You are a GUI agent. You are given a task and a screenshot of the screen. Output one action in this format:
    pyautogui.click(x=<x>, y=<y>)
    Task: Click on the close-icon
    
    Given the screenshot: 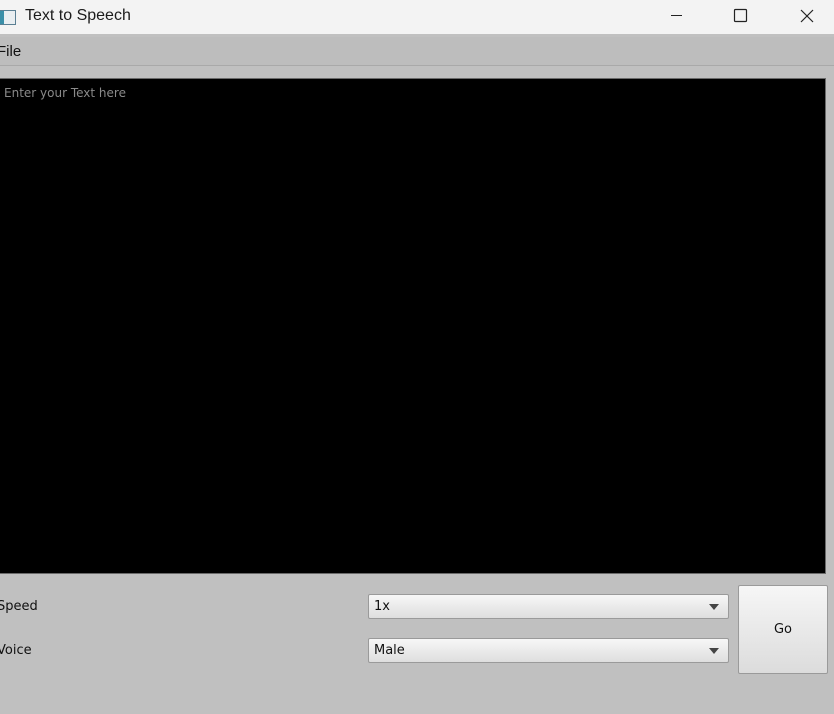 What is the action you would take?
    pyautogui.click(x=807, y=16)
    